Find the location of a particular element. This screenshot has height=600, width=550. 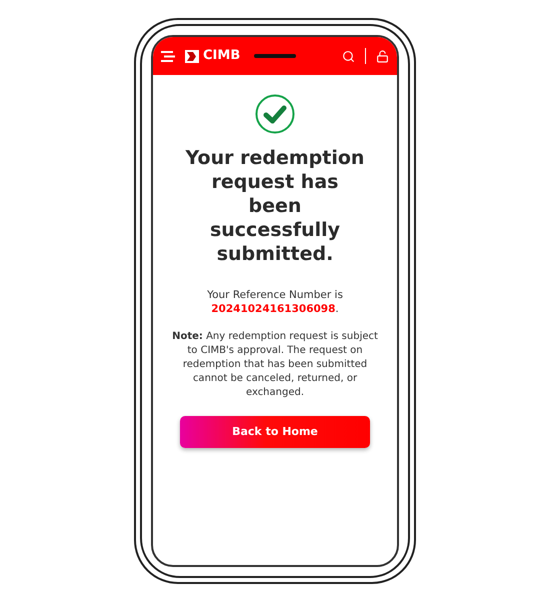

menu-icon is located at coordinates (168, 56).